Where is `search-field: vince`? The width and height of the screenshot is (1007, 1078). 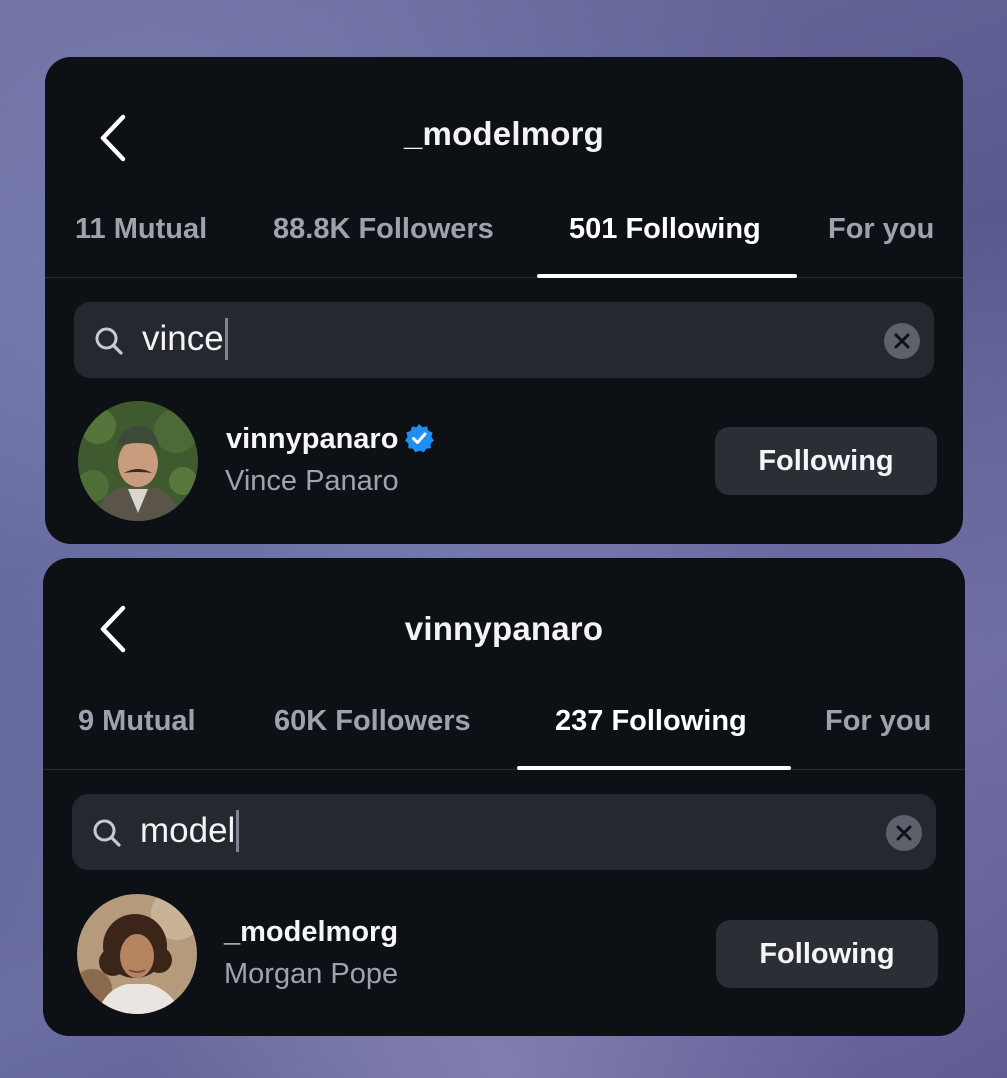 search-field: vince is located at coordinates (504, 340).